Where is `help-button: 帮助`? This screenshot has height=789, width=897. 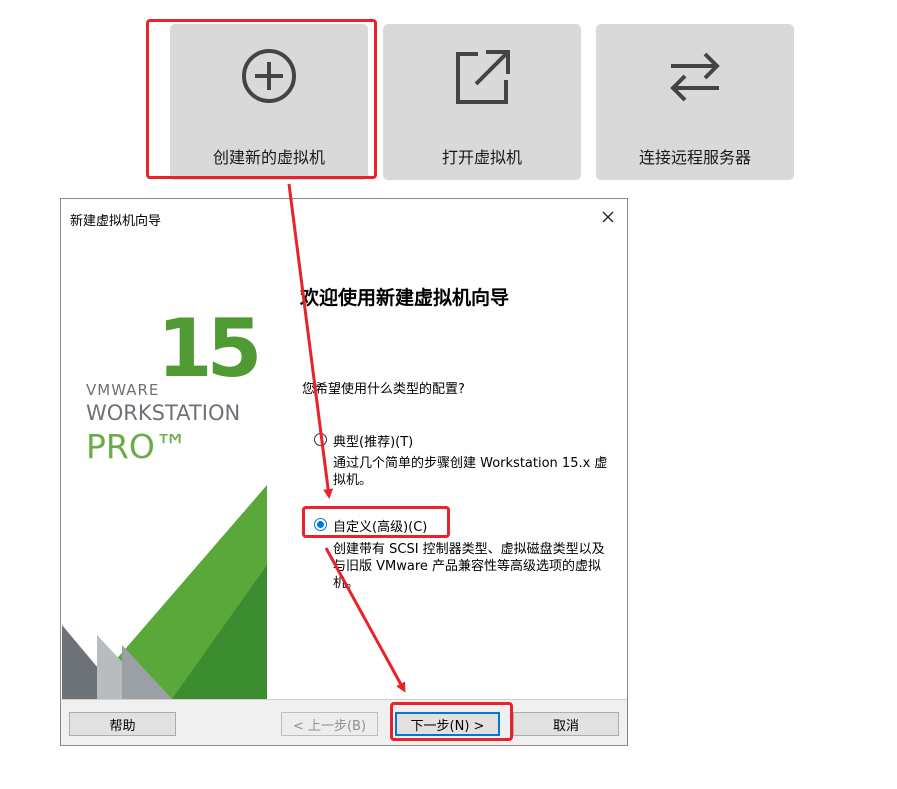 help-button: 帮助 is located at coordinates (122, 724).